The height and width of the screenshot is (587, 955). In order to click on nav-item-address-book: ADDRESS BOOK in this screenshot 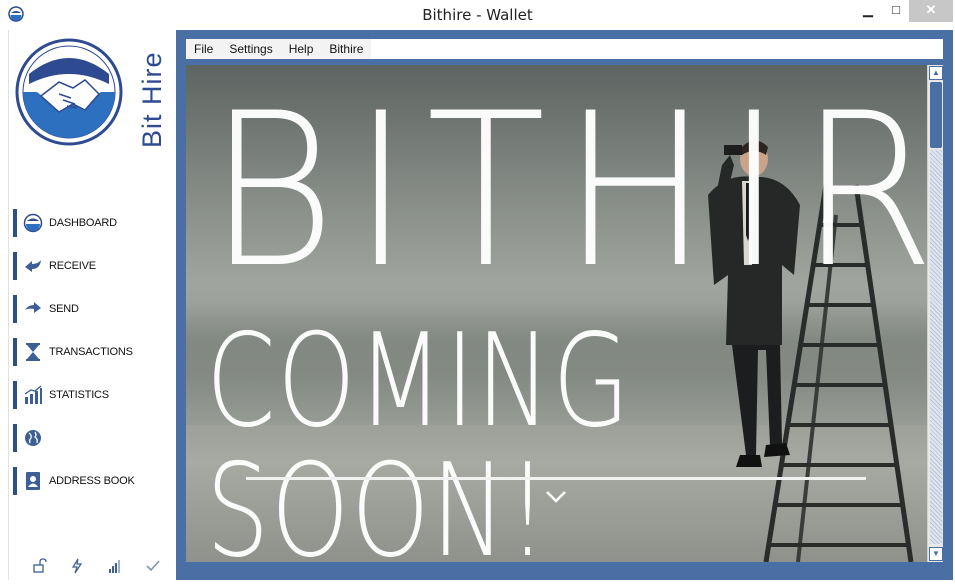, I will do `click(93, 481)`.